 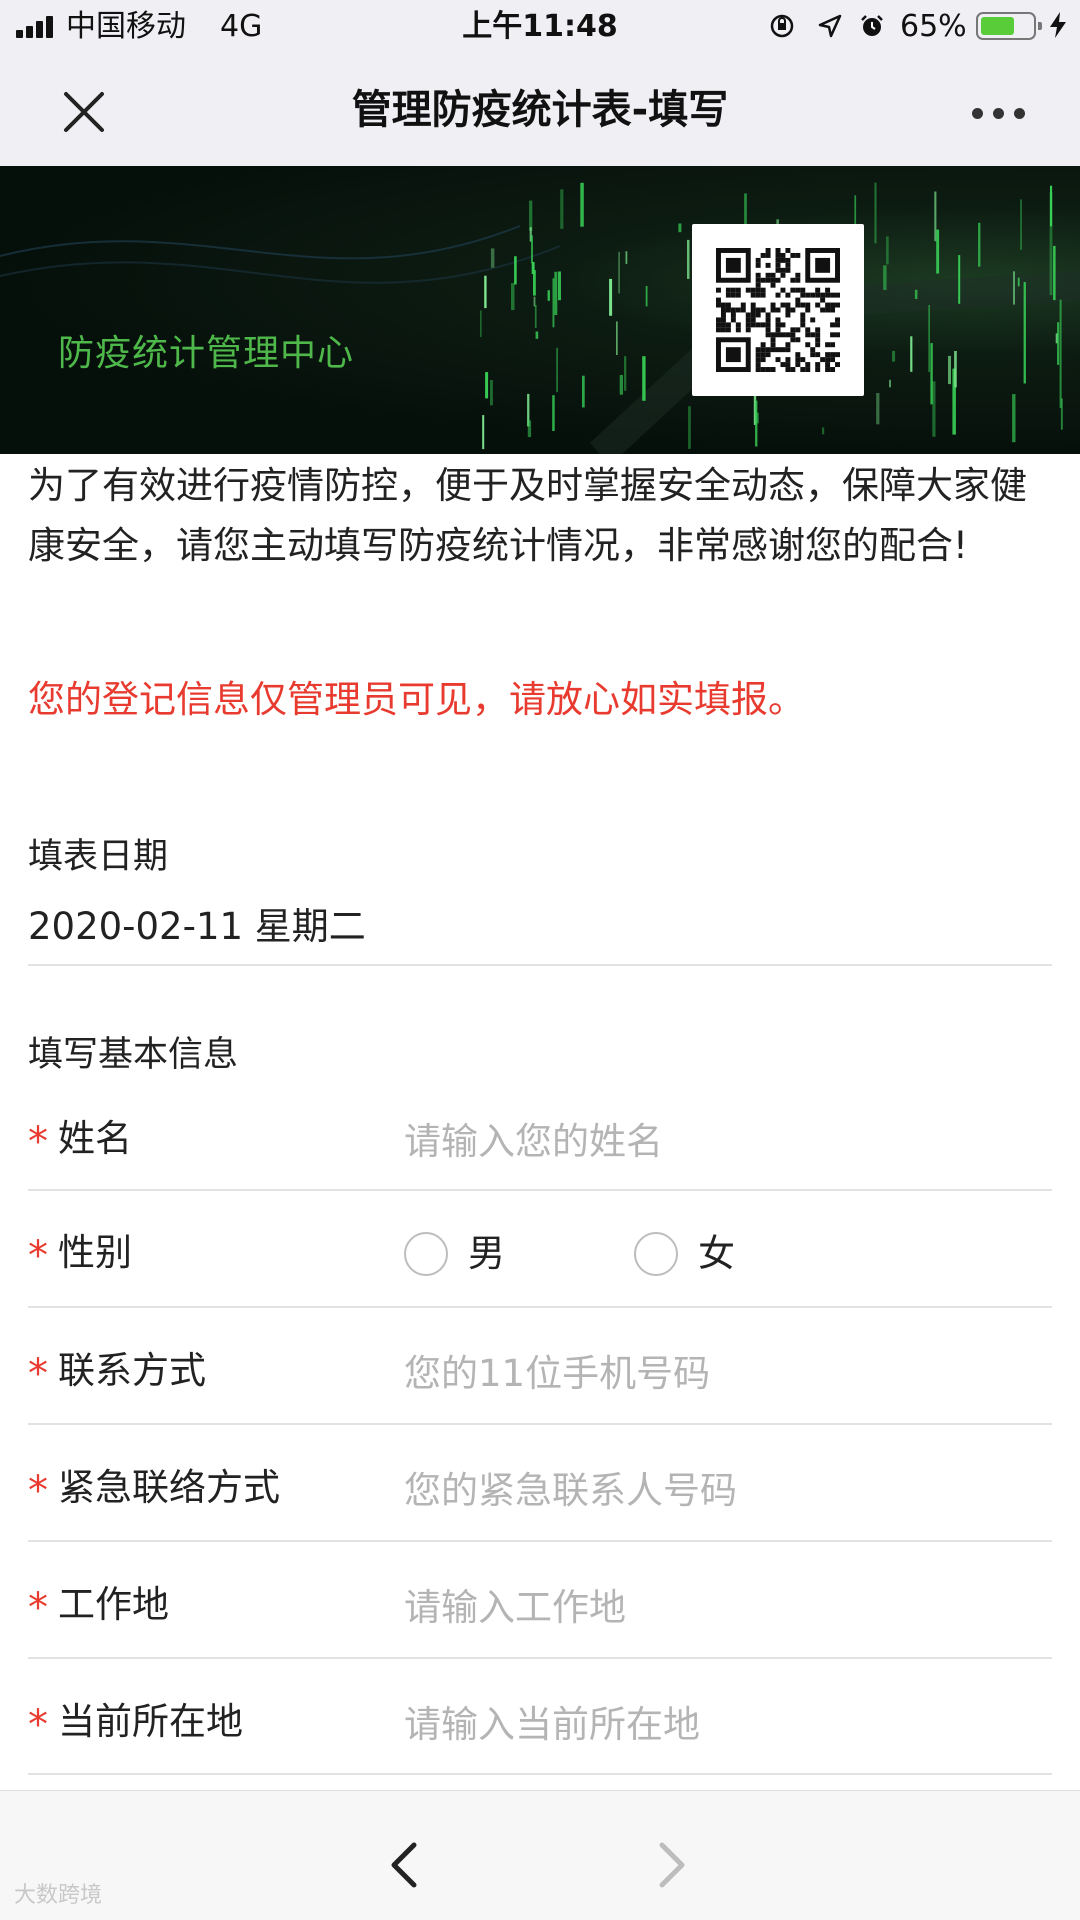 What do you see at coordinates (782, 26) in the screenshot?
I see `orientation-lock-icon` at bounding box center [782, 26].